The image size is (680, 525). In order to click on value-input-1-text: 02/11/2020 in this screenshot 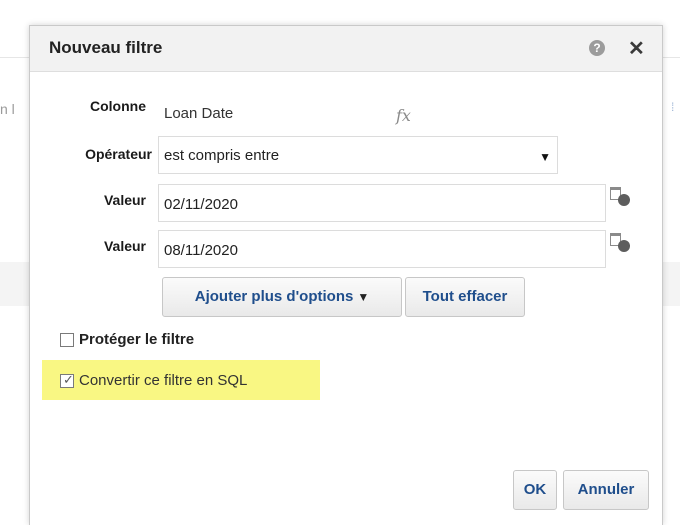, I will do `click(201, 204)`.